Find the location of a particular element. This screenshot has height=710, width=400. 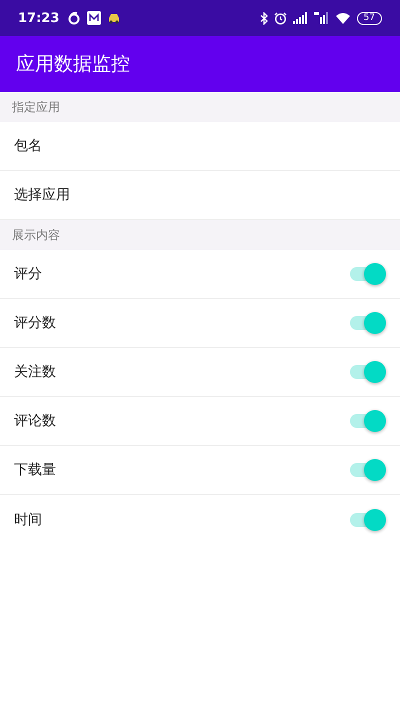

row-label: 关注数 is located at coordinates (35, 372).